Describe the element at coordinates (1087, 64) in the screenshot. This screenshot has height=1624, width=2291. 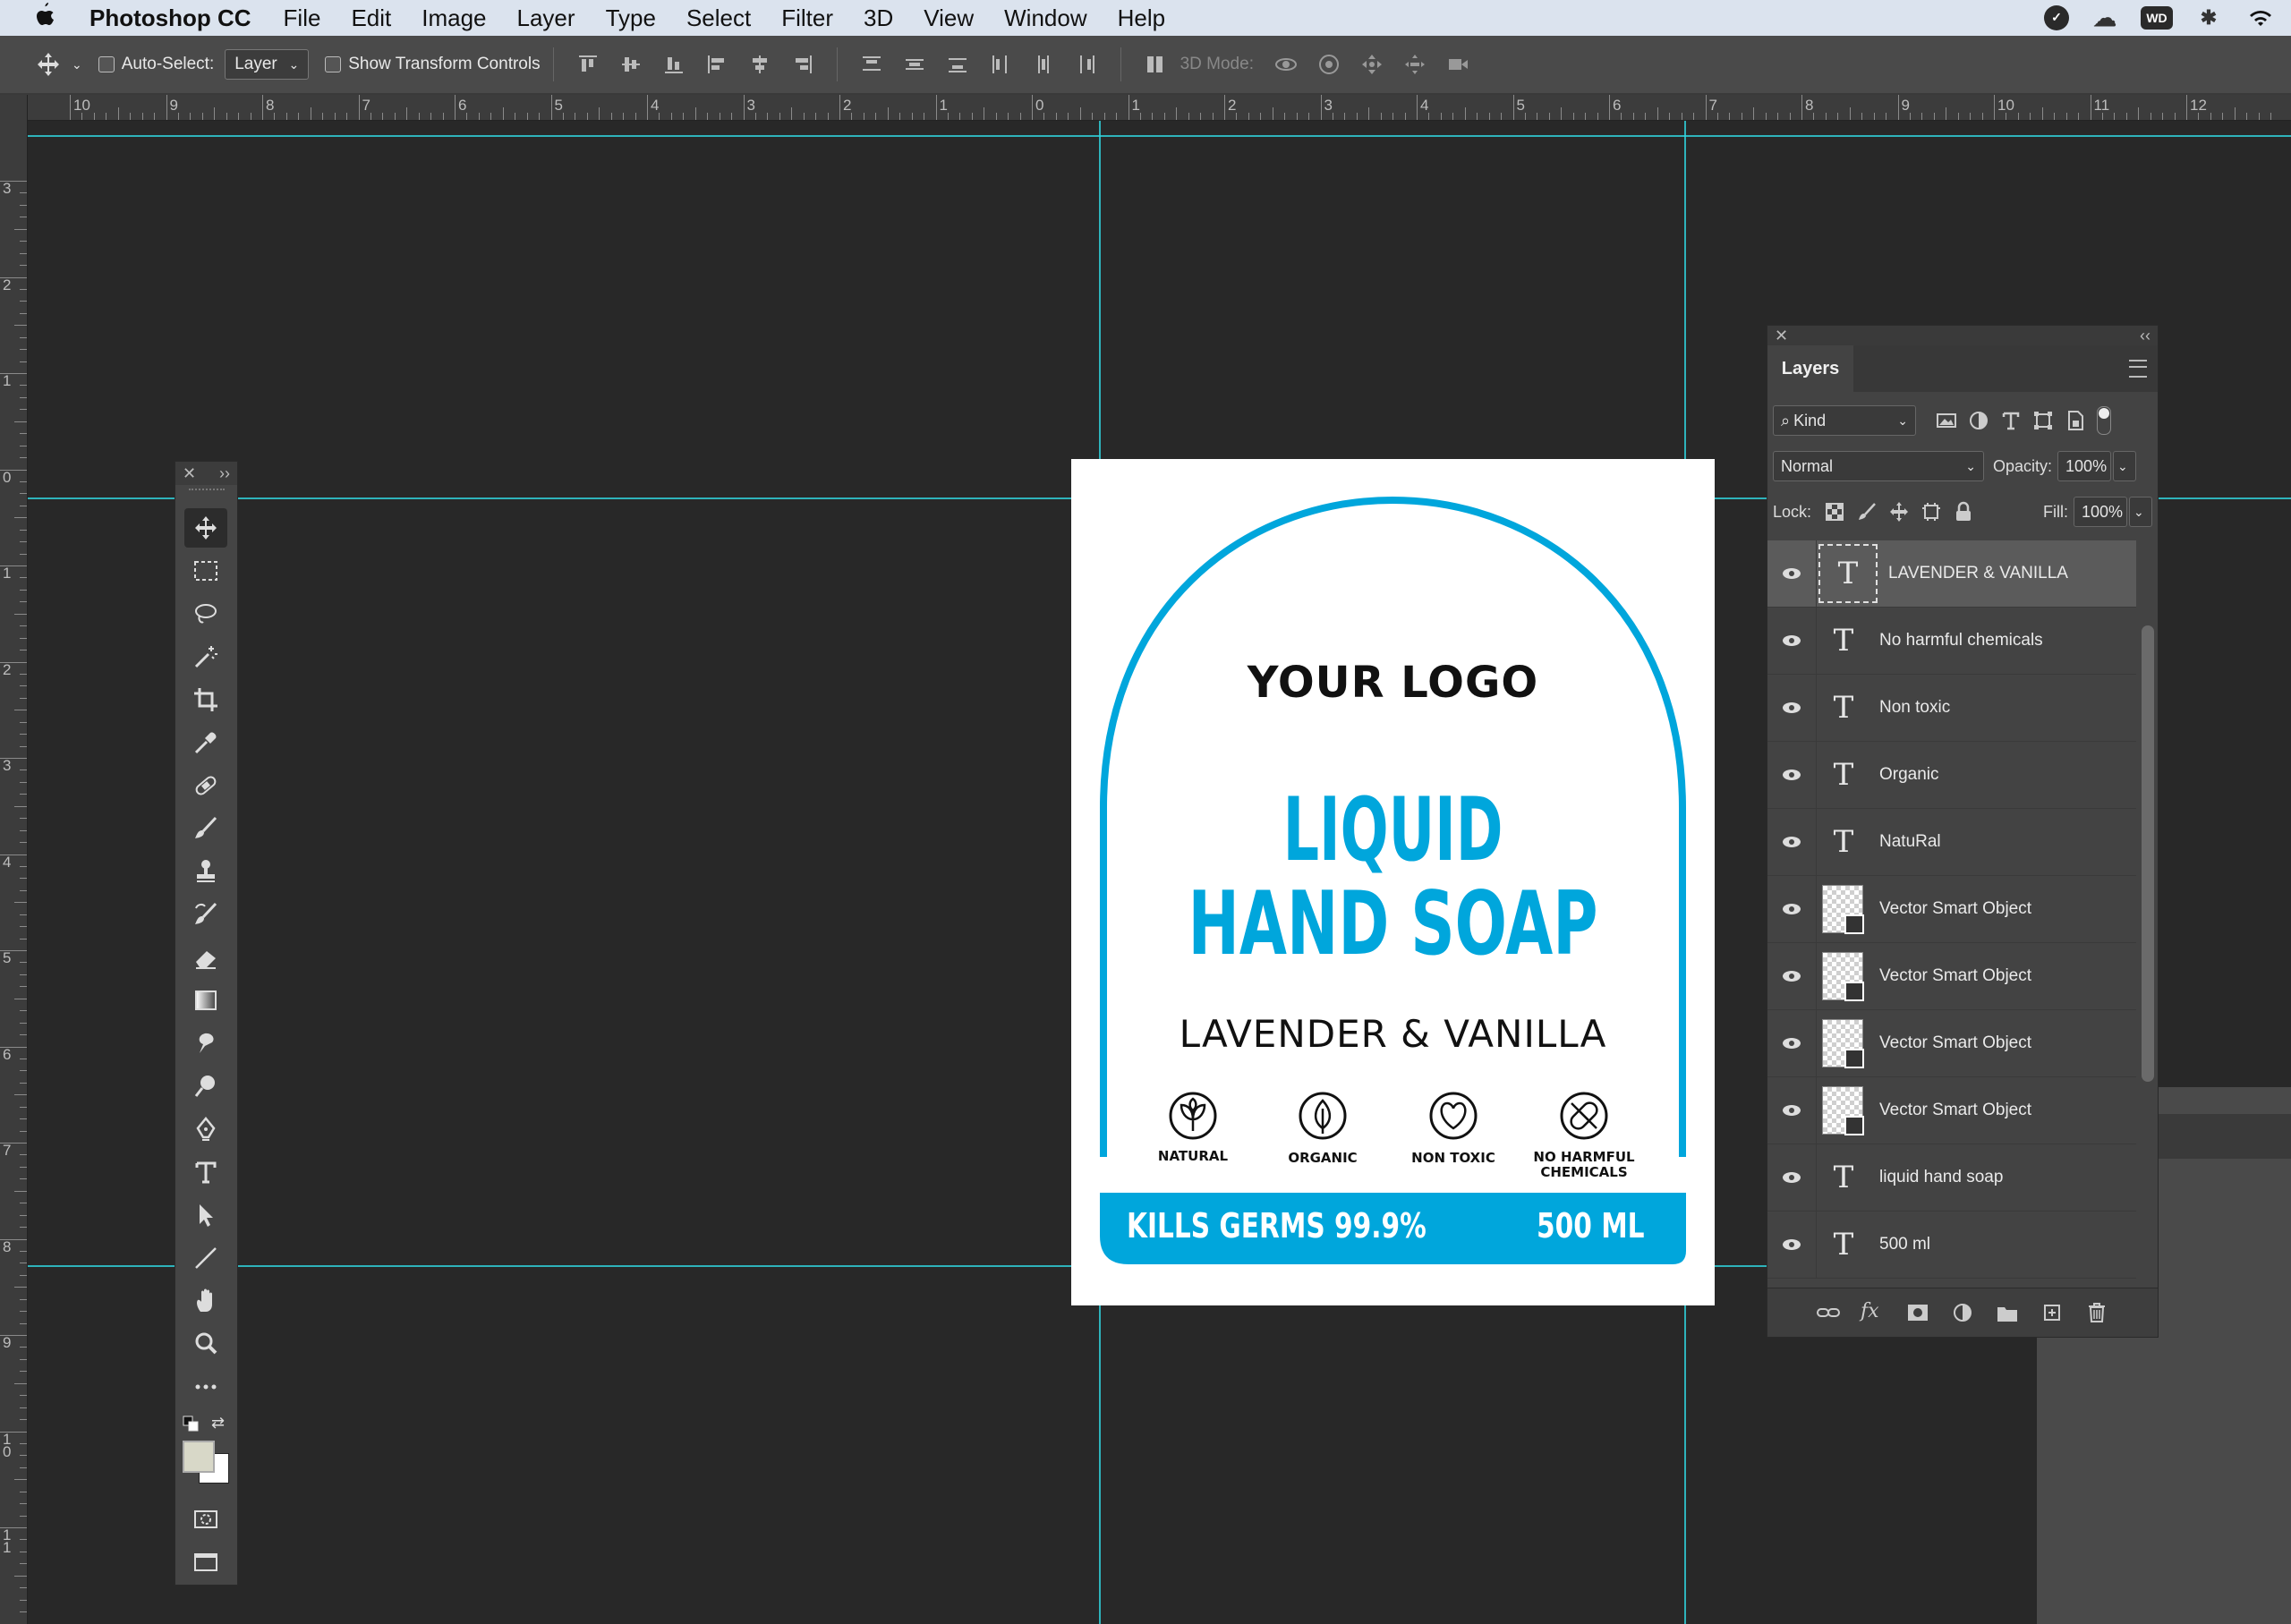
I see `distribute-right-icon` at that location.